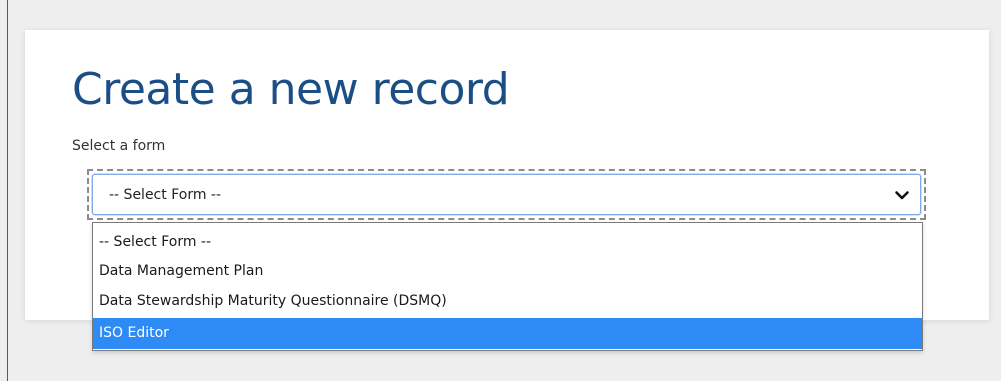  I want to click on select-form-label: Select a form, so click(119, 146).